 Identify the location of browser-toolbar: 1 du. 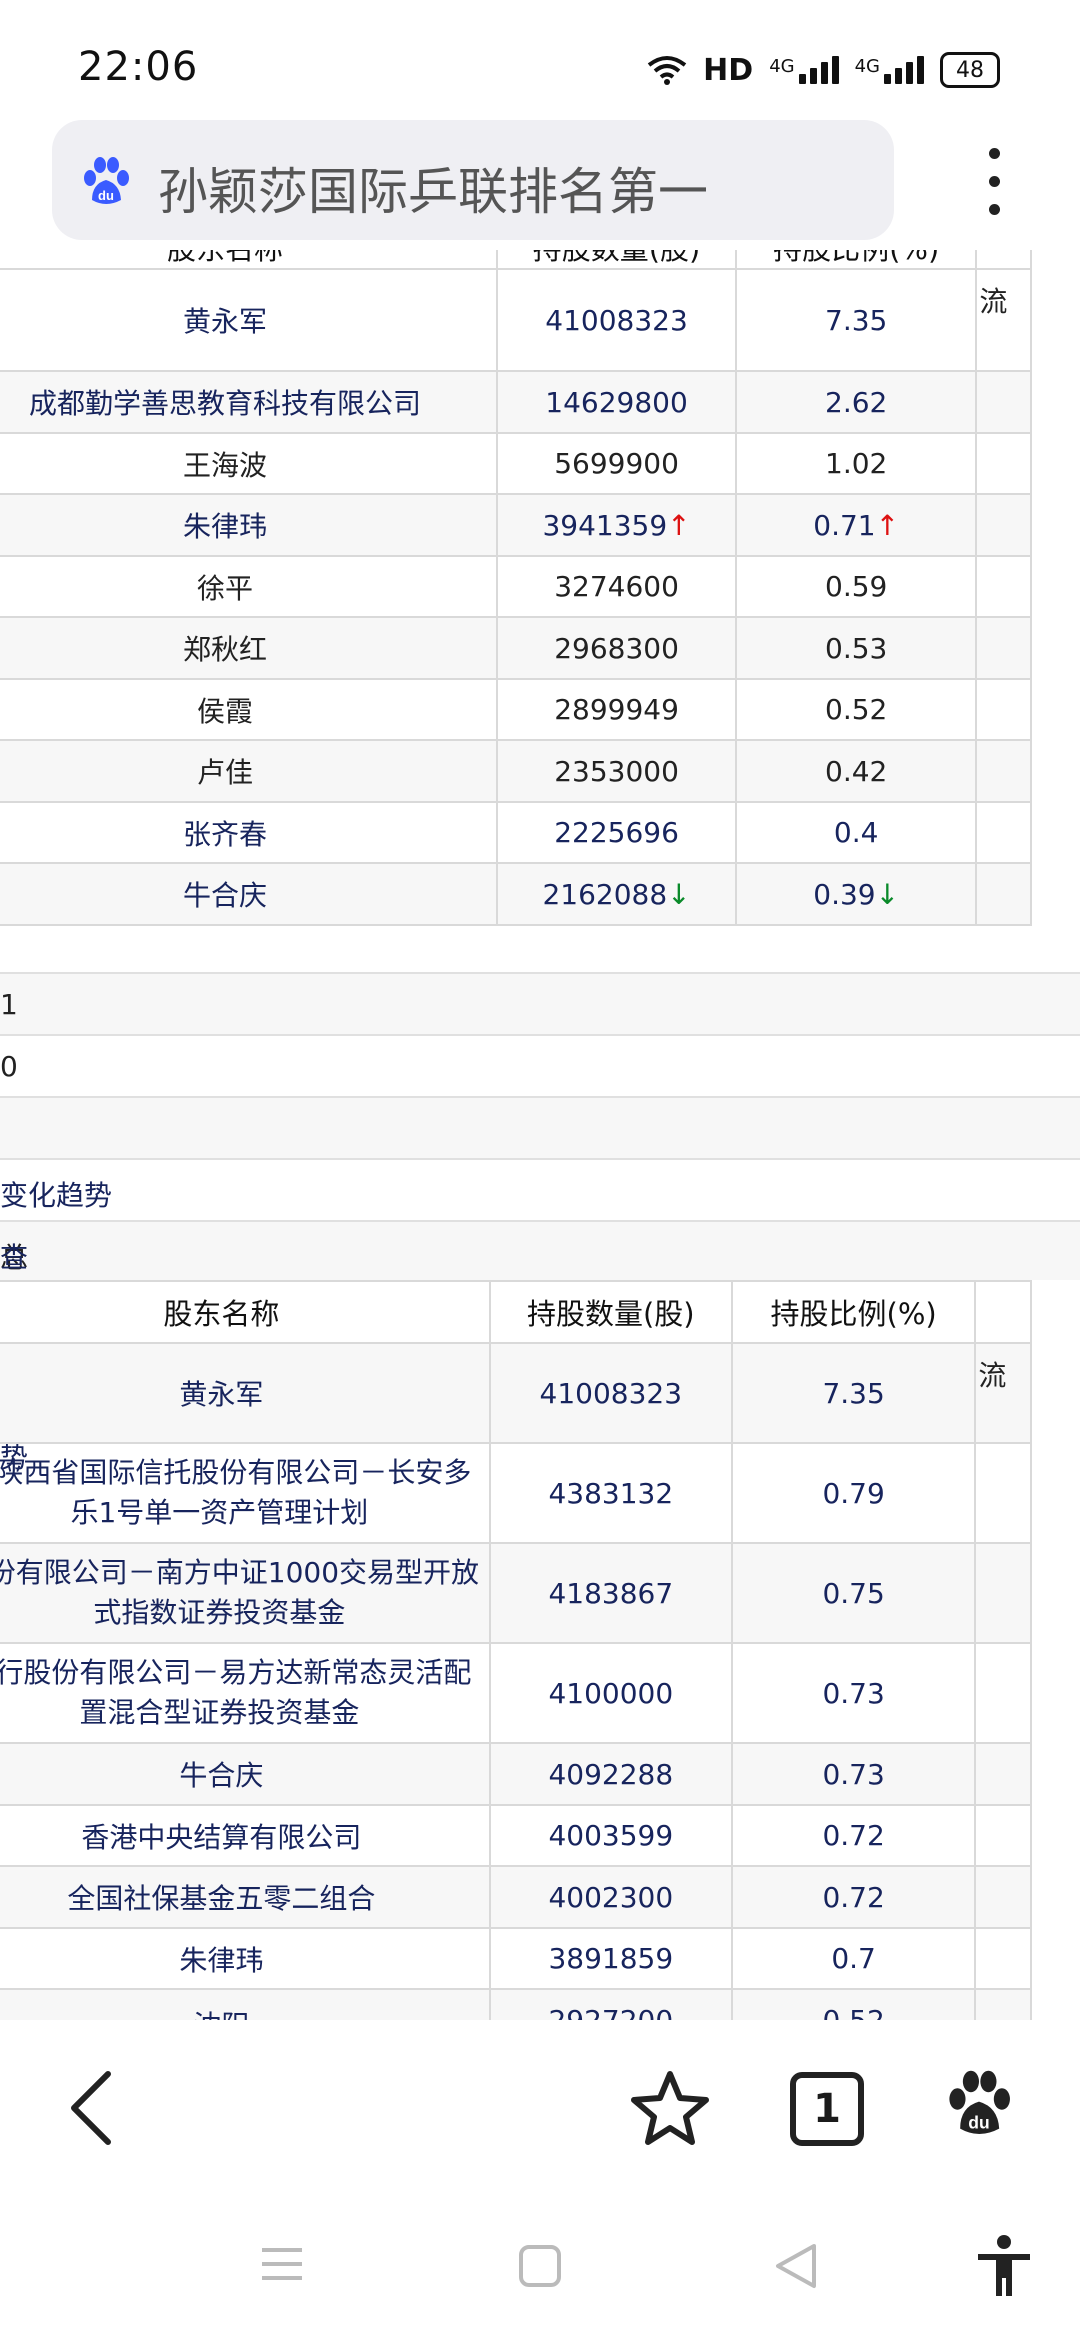
(540, 2110).